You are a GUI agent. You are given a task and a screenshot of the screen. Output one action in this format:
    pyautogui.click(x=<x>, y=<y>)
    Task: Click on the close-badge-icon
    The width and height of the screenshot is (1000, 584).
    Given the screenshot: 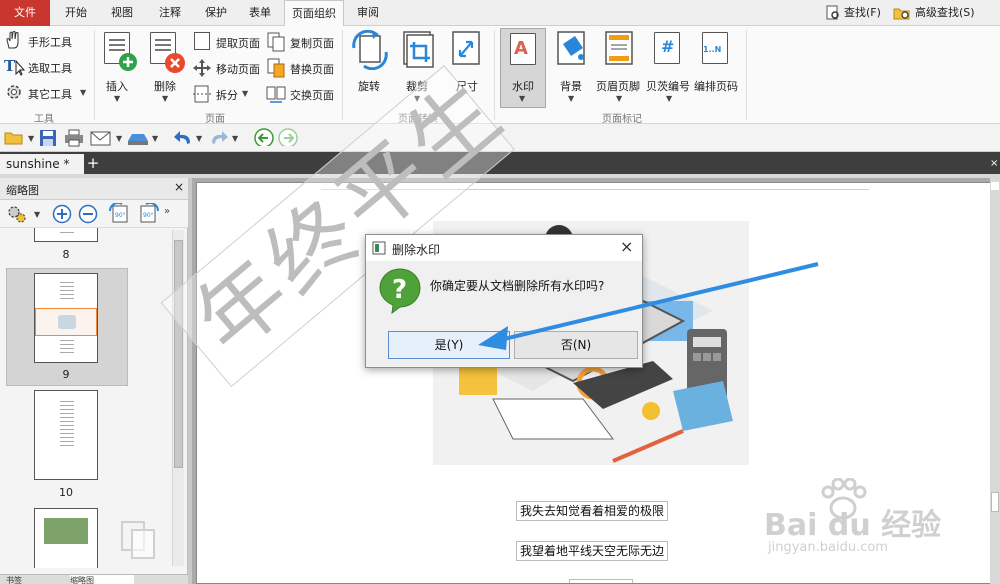 What is the action you would take?
    pyautogui.click(x=175, y=63)
    